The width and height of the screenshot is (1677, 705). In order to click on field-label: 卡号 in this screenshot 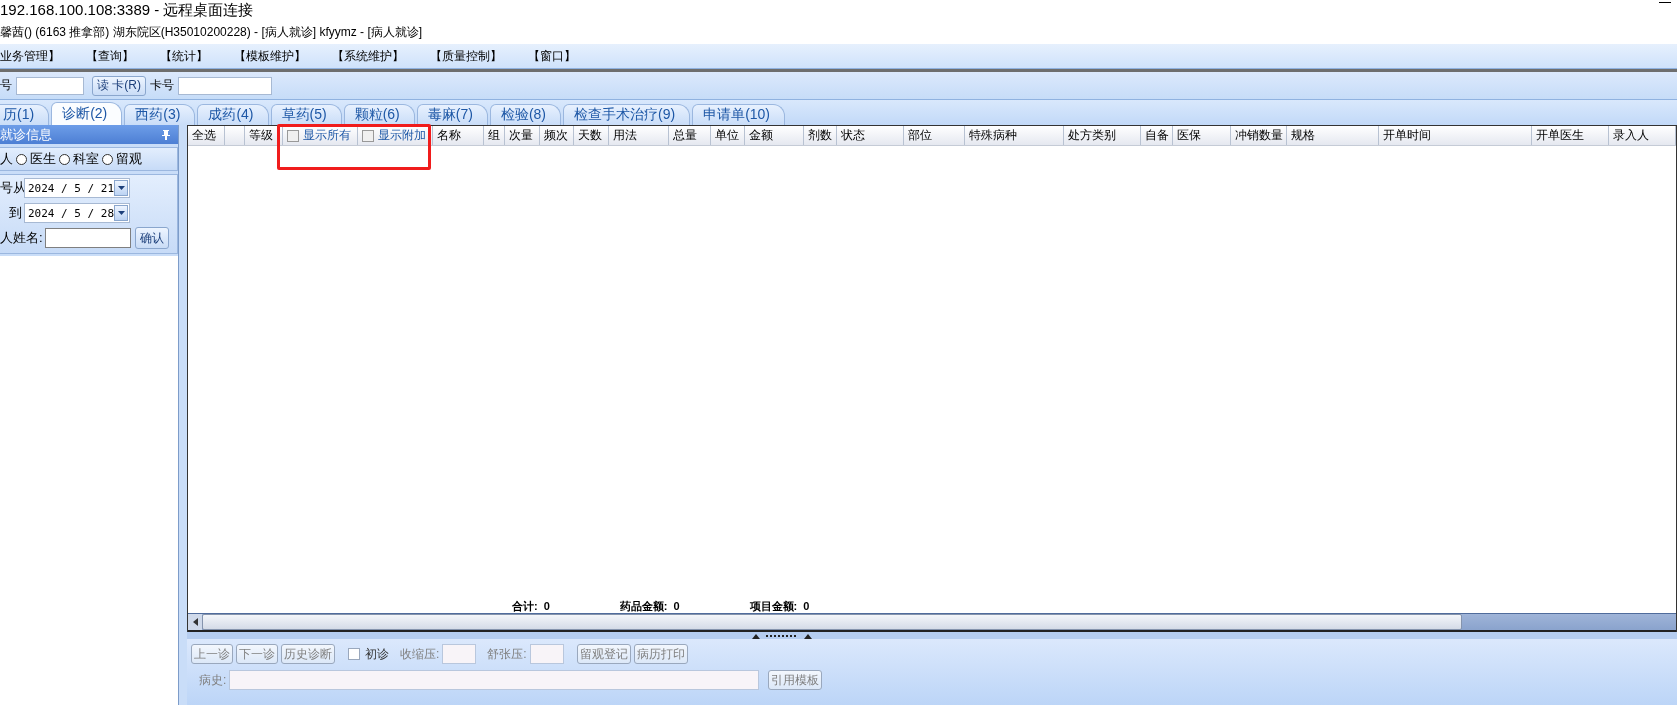, I will do `click(162, 85)`.